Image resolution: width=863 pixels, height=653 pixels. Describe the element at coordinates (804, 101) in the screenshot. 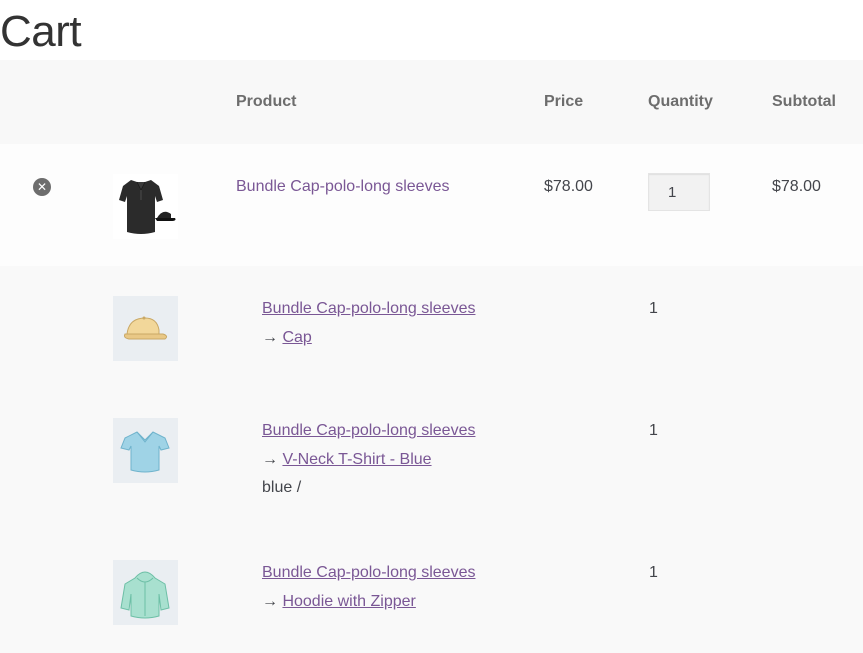

I see `header-subtotal: Subtotal` at that location.